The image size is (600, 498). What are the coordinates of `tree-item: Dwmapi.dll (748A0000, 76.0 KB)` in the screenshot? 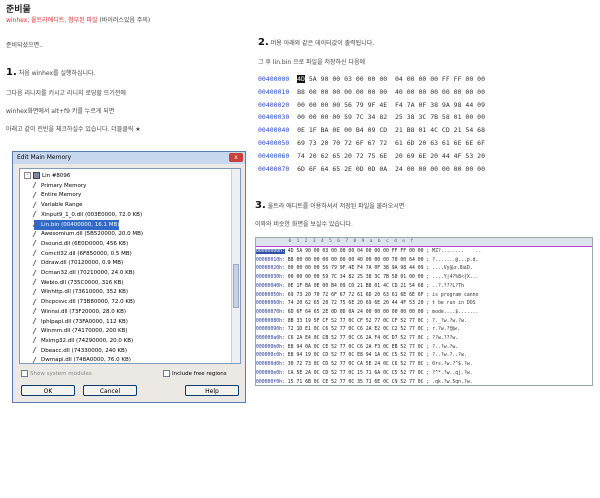 It's located at (81, 359).